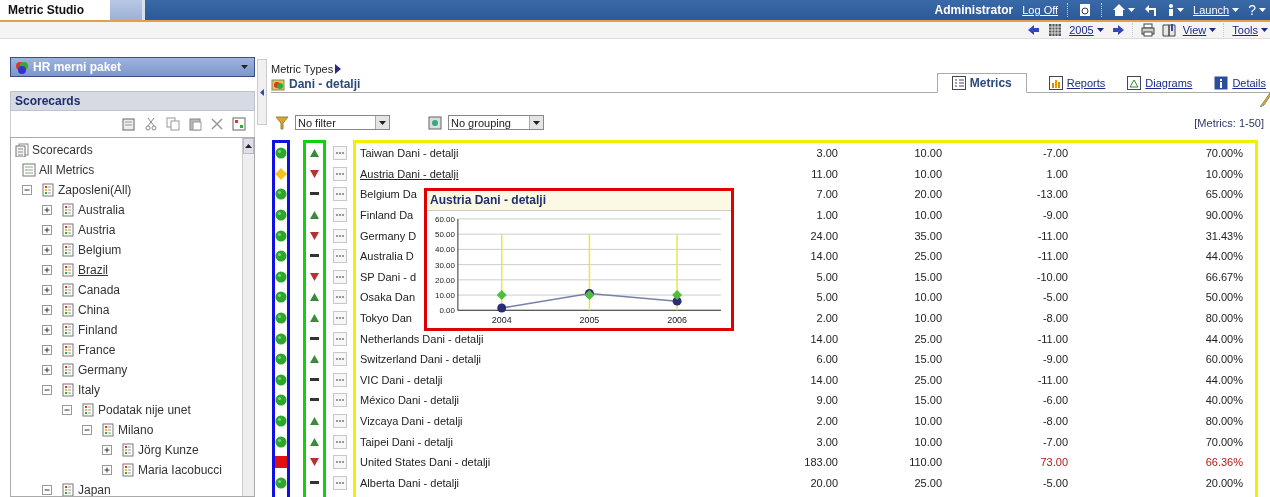  I want to click on panel-splitter, so click(262, 92).